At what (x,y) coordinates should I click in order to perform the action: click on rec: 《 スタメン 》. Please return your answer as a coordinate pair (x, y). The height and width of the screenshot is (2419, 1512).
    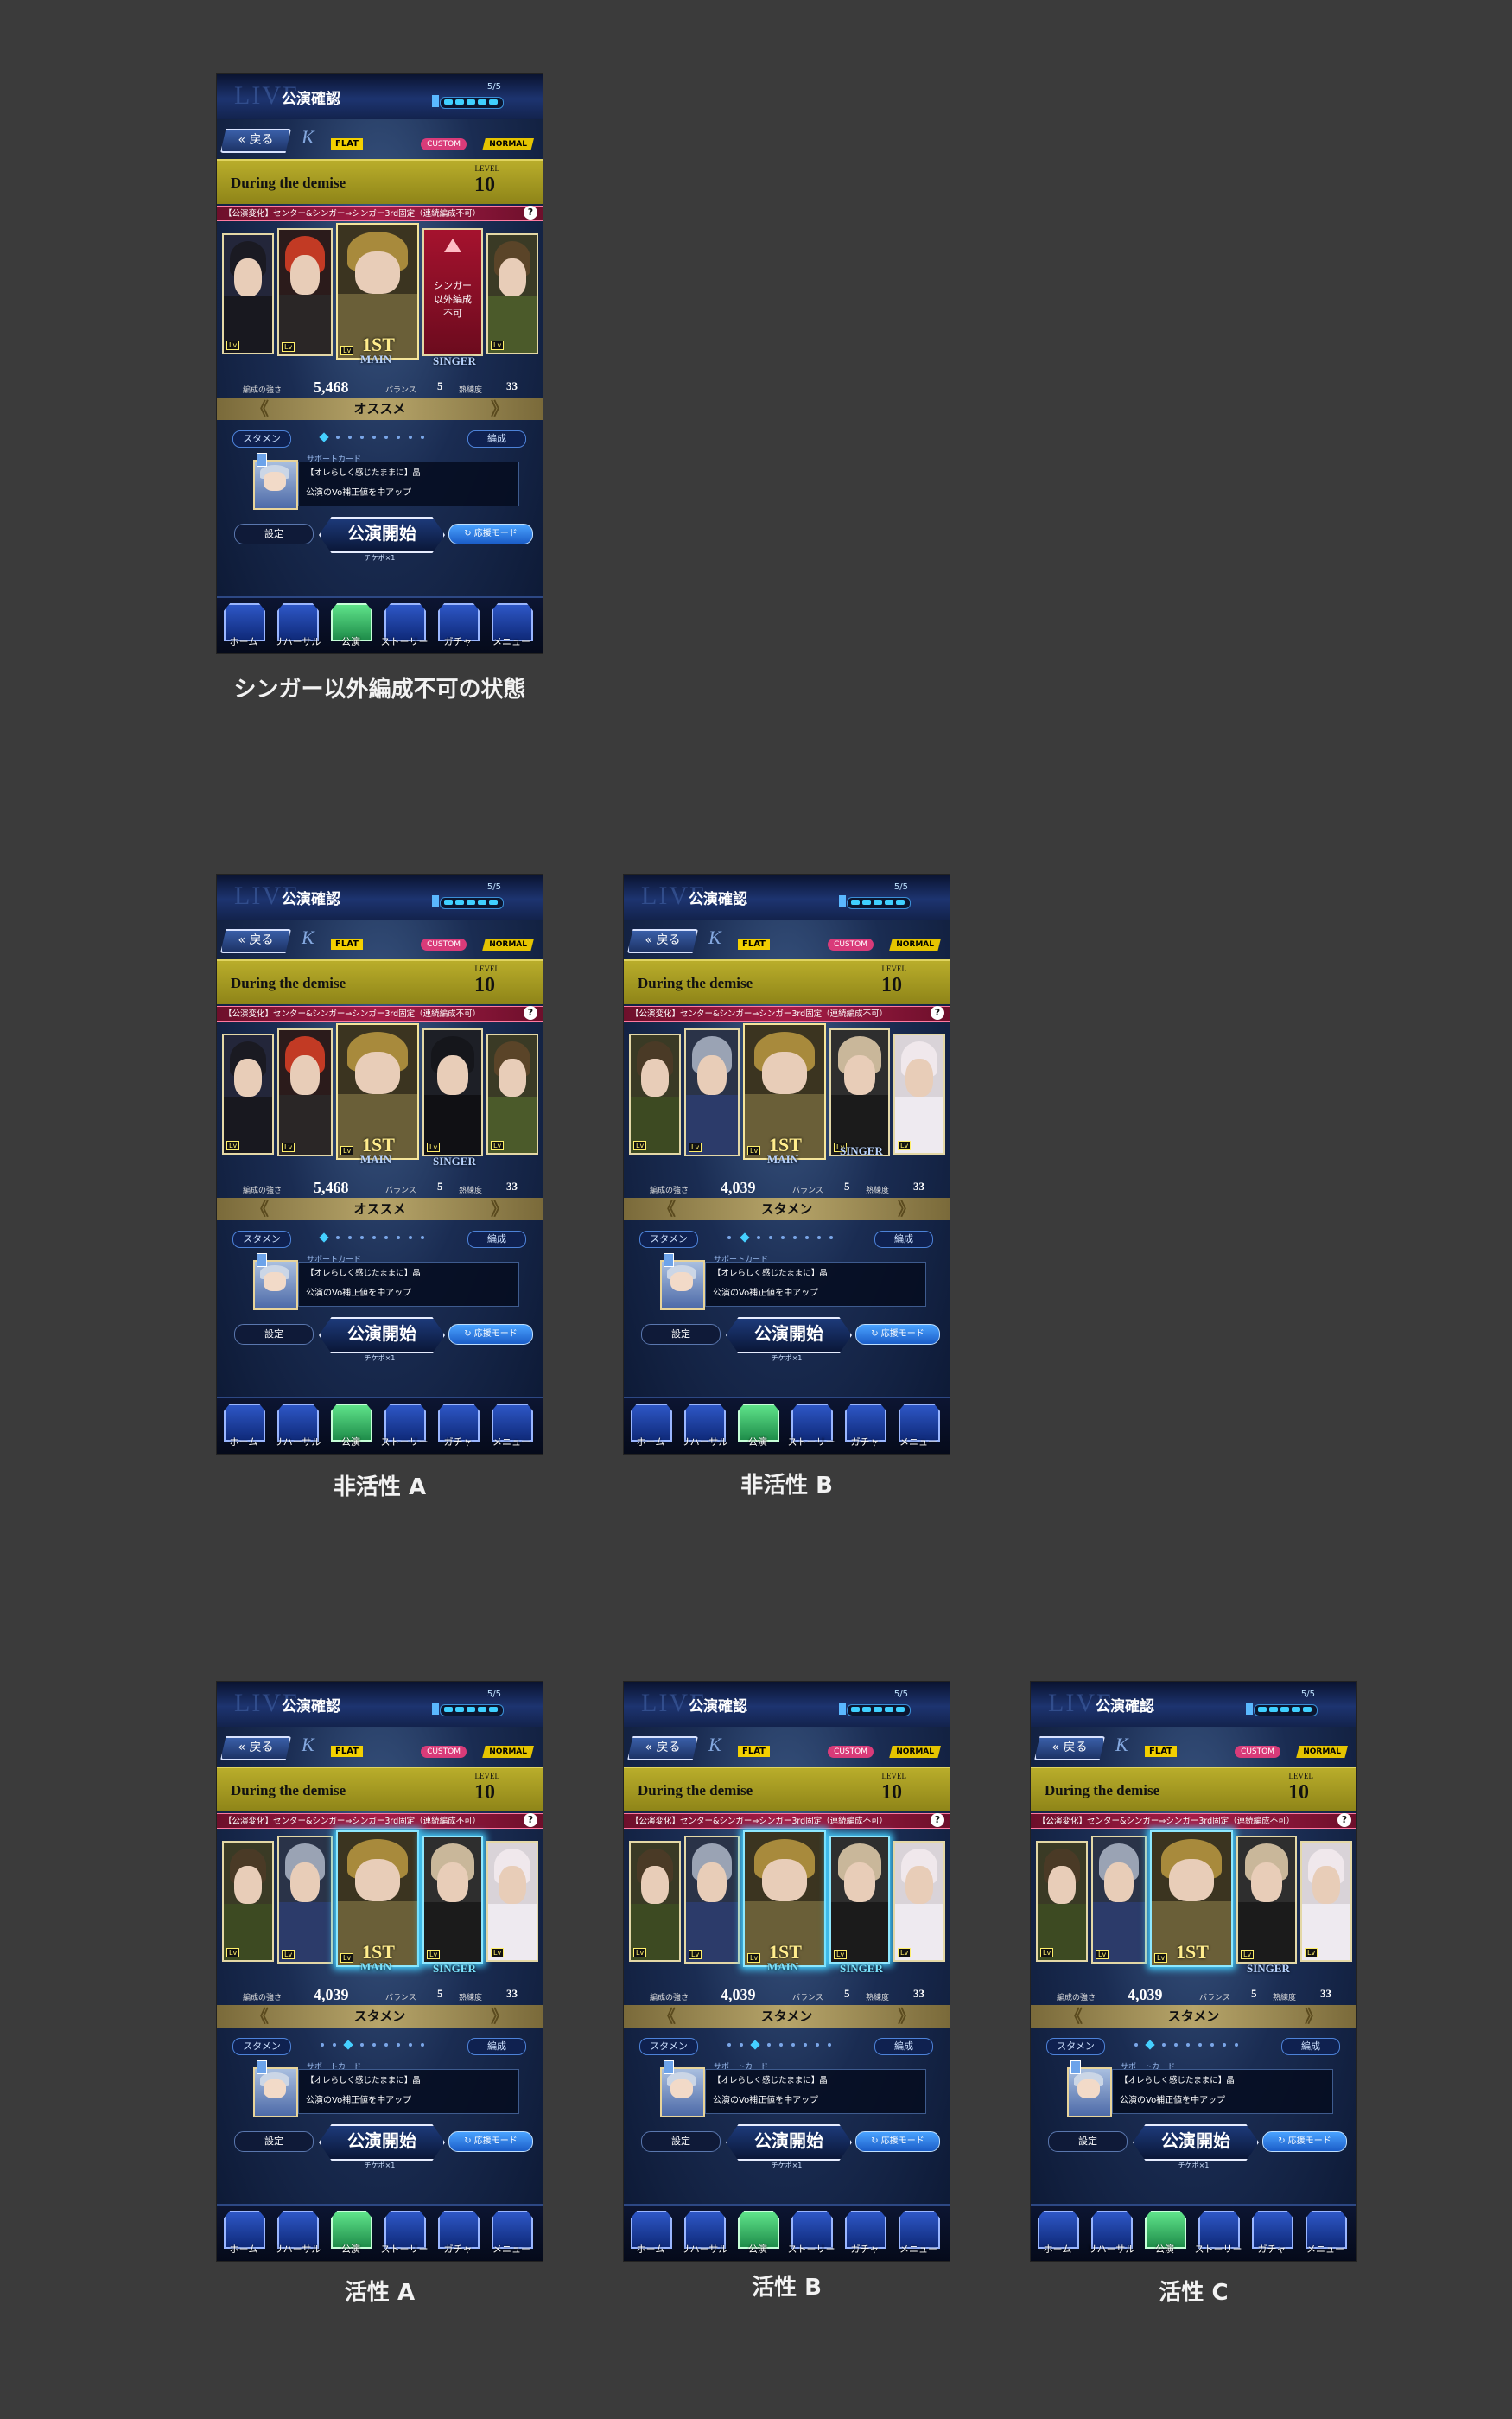
    Looking at the image, I should click on (380, 2017).